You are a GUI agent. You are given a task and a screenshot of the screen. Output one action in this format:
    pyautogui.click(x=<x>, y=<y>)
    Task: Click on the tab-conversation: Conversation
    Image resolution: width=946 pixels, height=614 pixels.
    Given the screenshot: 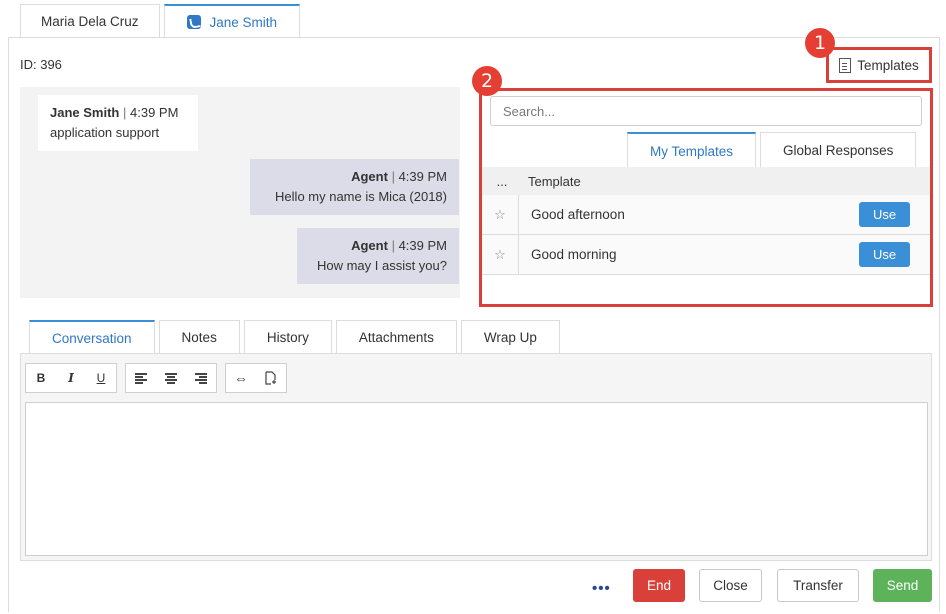 What is the action you would take?
    pyautogui.click(x=92, y=337)
    